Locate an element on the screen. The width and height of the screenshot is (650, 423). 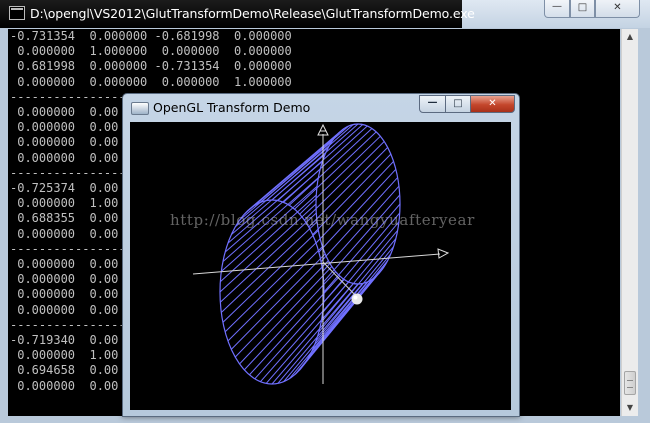
console-scrollbar: ▲ ▼ is located at coordinates (629, 222).